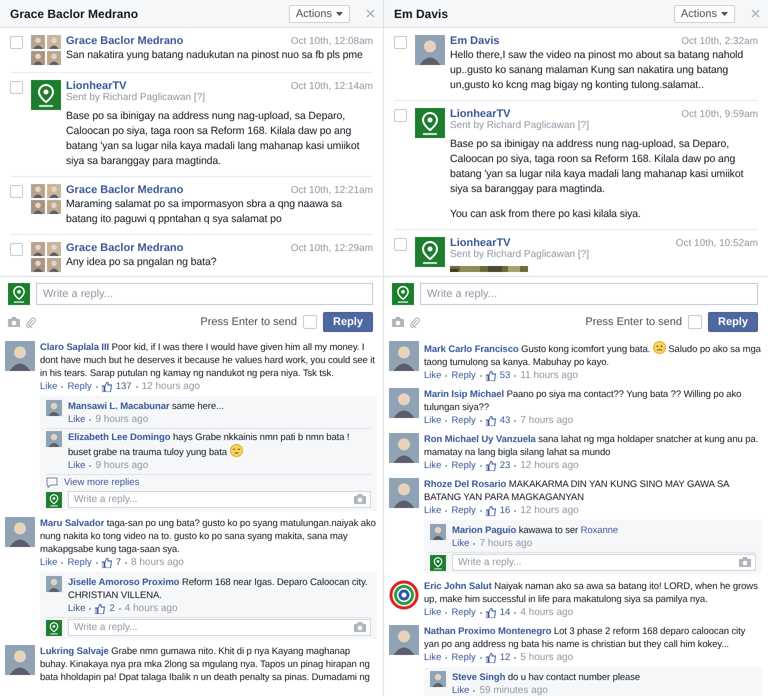 The width and height of the screenshot is (768, 696). Describe the element at coordinates (72, 523) in the screenshot. I see `author-link: Maru Salvador` at that location.